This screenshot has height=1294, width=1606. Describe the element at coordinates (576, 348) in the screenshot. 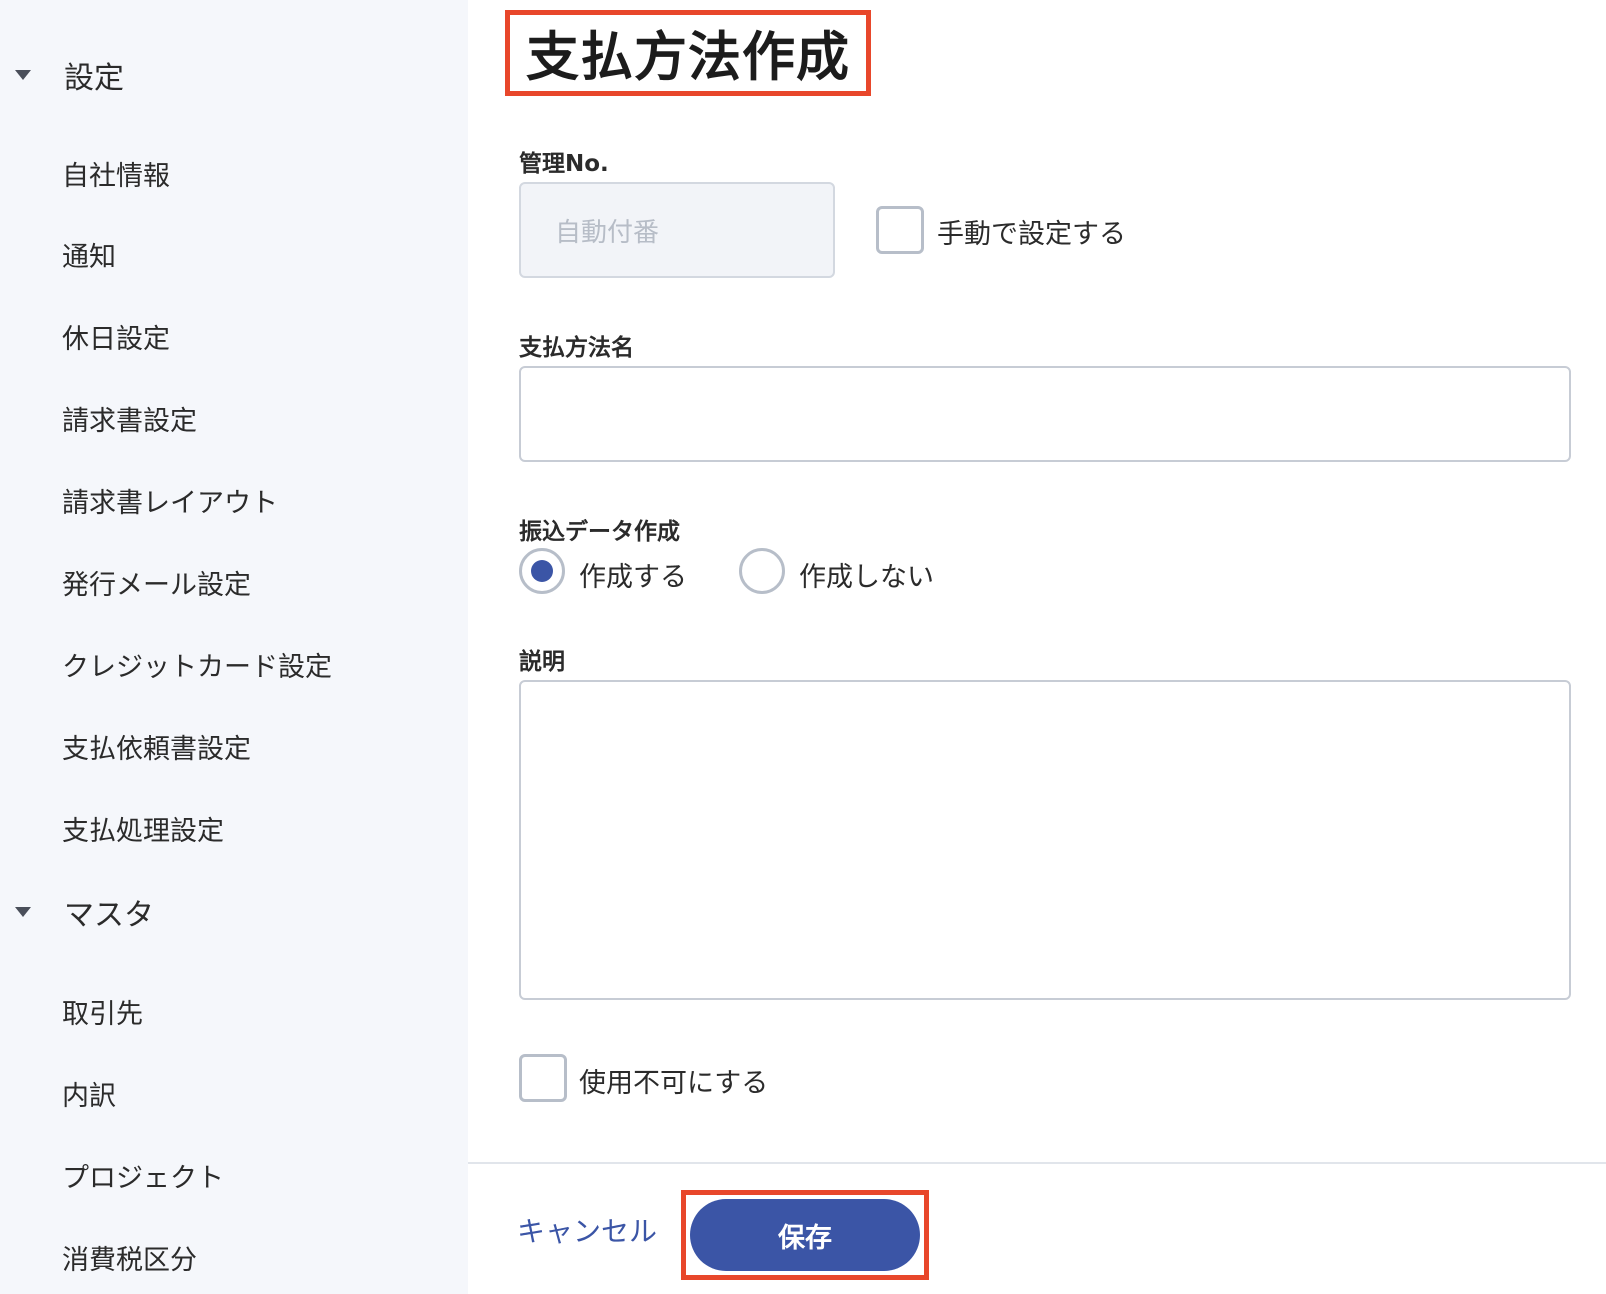

I see `payment-method-name-label: 支払方法名` at that location.